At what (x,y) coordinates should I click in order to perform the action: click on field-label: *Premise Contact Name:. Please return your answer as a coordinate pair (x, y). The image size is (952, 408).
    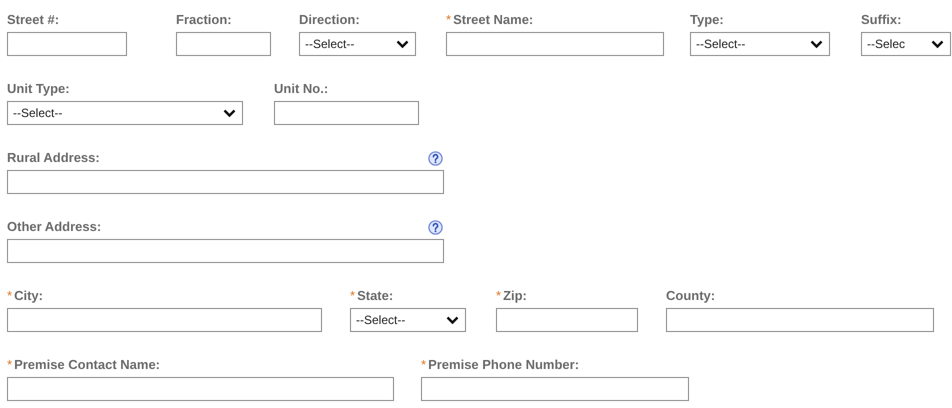
    Looking at the image, I should click on (83, 365).